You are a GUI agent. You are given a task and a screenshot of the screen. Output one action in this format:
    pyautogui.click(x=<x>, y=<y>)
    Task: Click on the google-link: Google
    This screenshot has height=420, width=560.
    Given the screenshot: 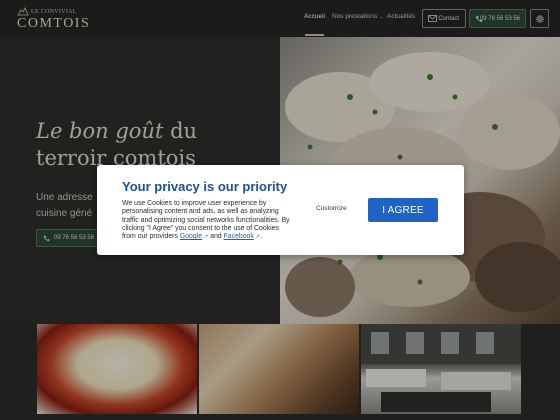 What is the action you would take?
    pyautogui.click(x=191, y=236)
    